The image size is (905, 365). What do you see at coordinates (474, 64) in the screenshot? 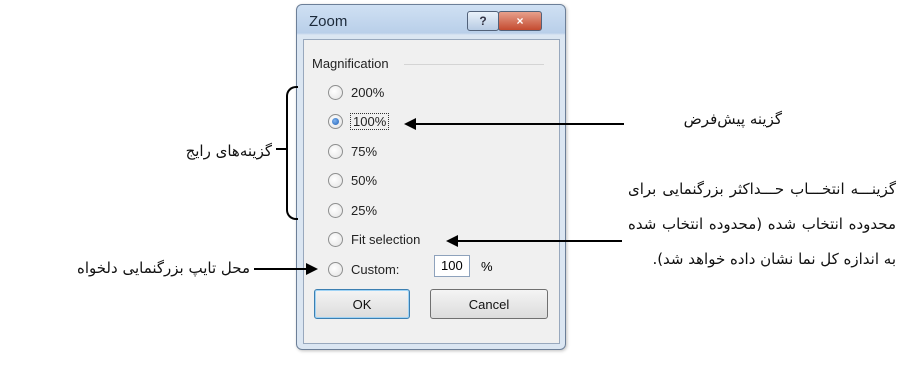
I see `group-divider` at bounding box center [474, 64].